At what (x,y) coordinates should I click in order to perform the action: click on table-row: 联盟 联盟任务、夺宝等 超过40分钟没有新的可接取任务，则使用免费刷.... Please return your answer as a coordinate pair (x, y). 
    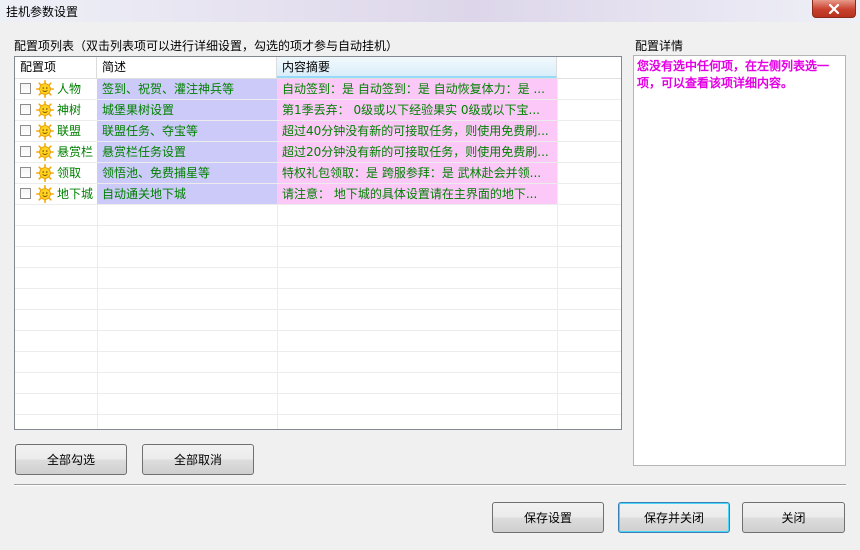
    Looking at the image, I should click on (293, 131).